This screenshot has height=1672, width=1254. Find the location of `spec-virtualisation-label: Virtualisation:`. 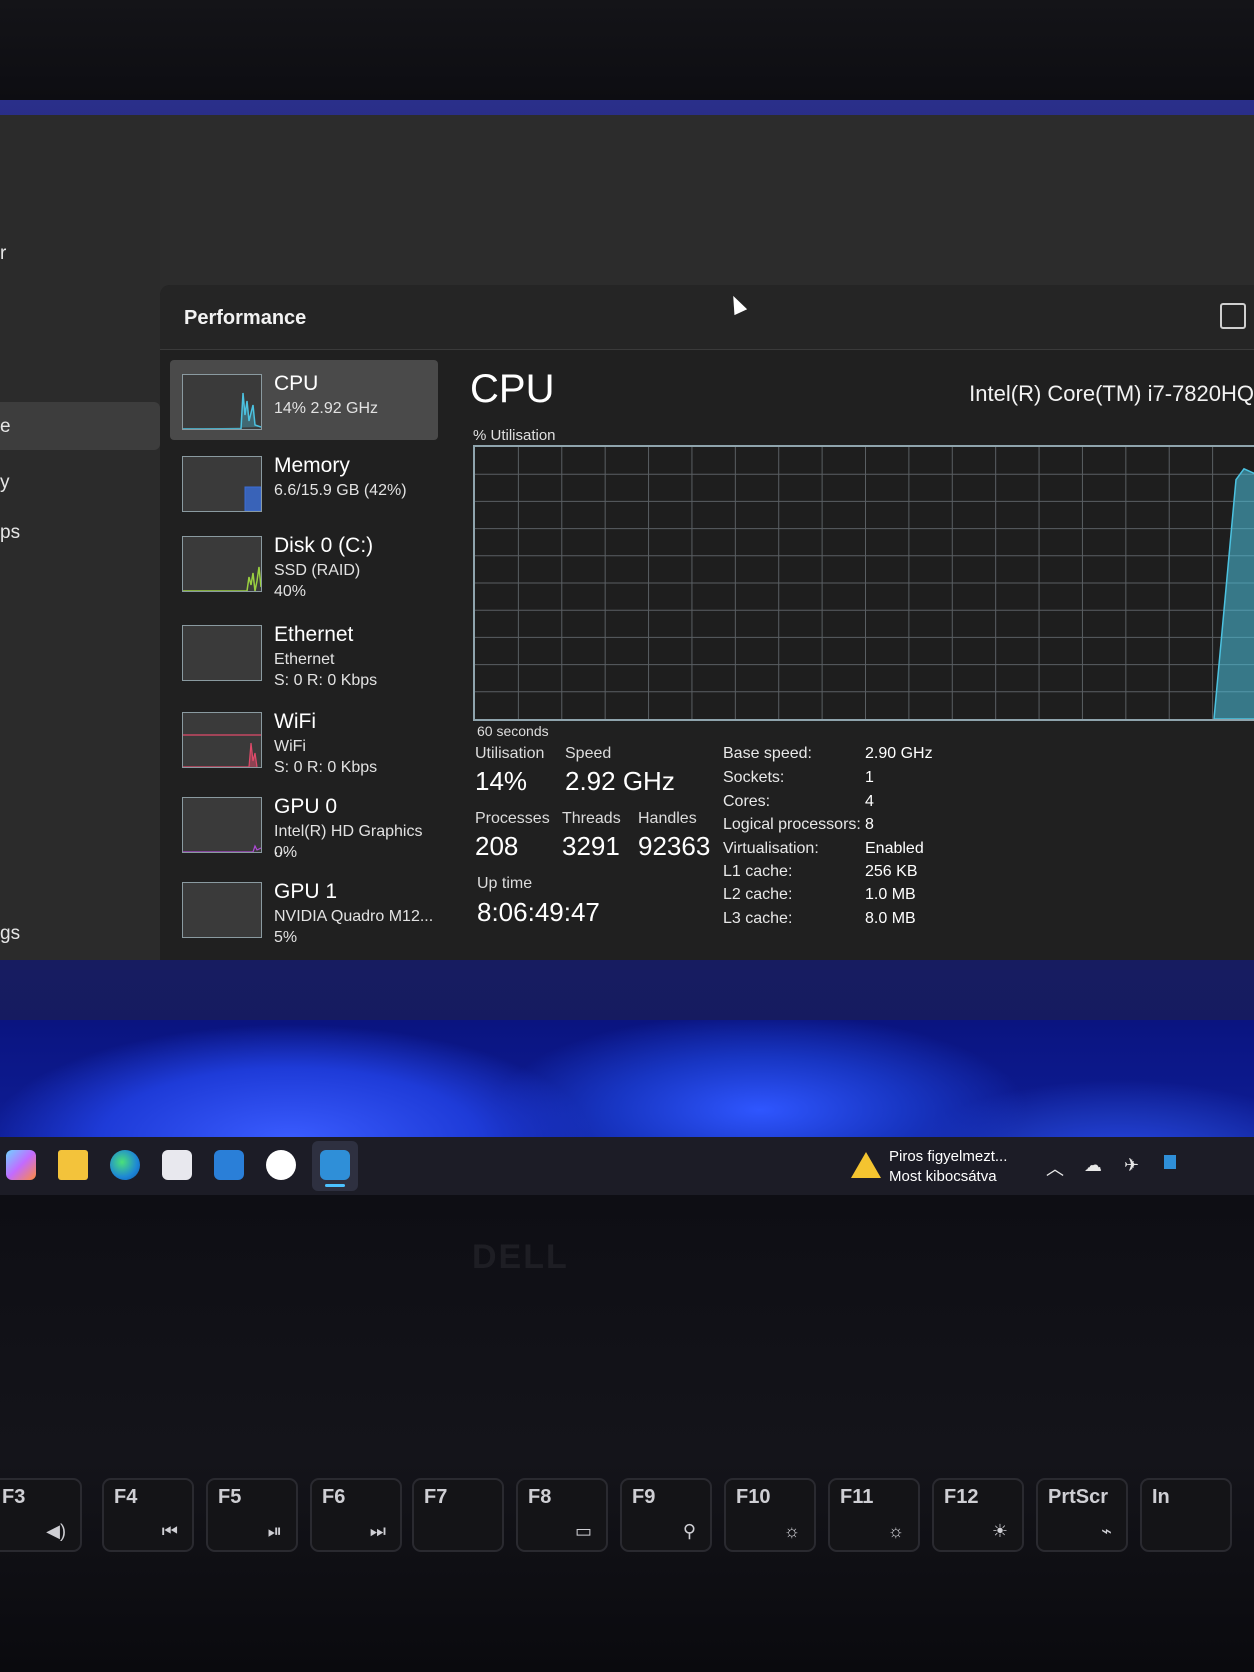

spec-virtualisation-label: Virtualisation: is located at coordinates (771, 848).